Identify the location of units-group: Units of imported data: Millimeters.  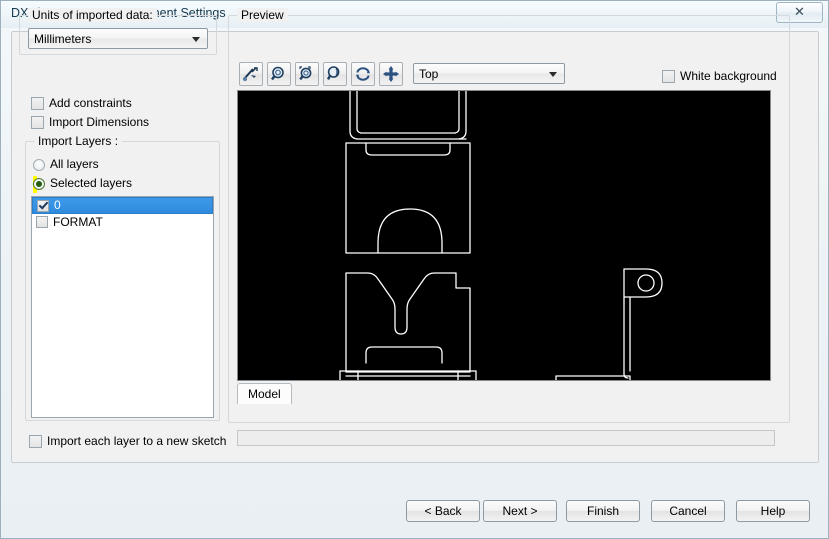
(118, 31).